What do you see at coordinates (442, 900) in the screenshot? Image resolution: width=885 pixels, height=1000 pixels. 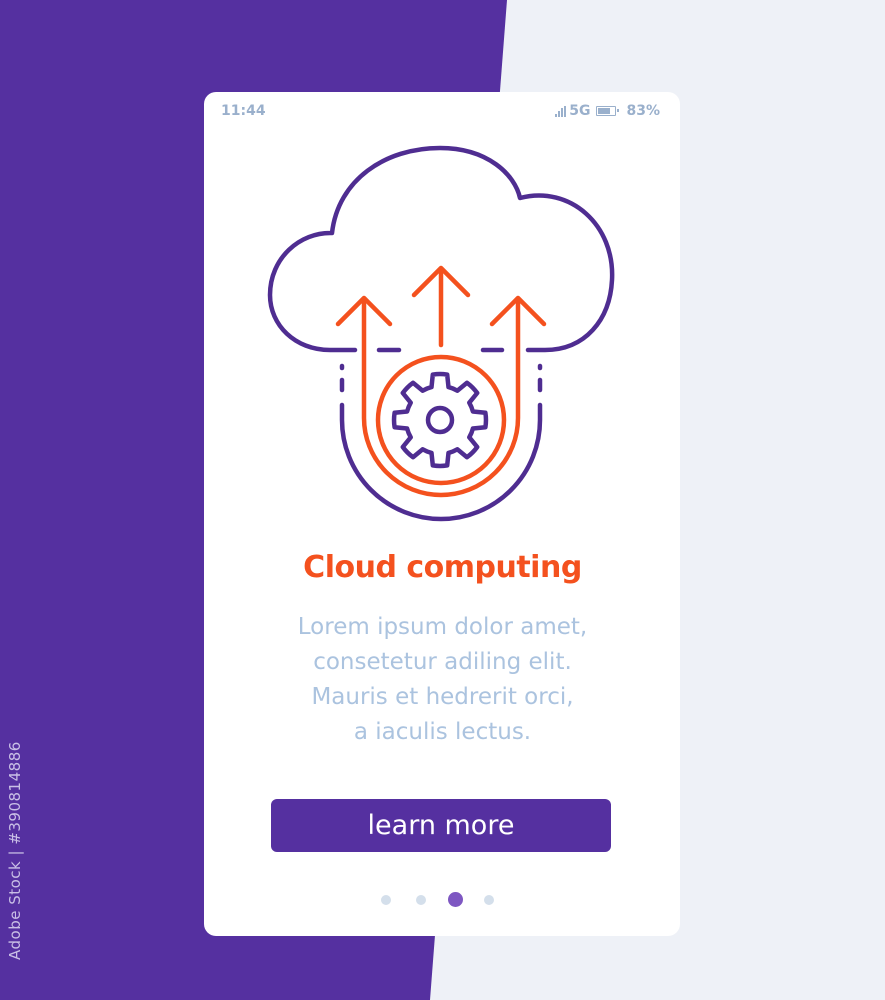 I see `pagination-dots` at bounding box center [442, 900].